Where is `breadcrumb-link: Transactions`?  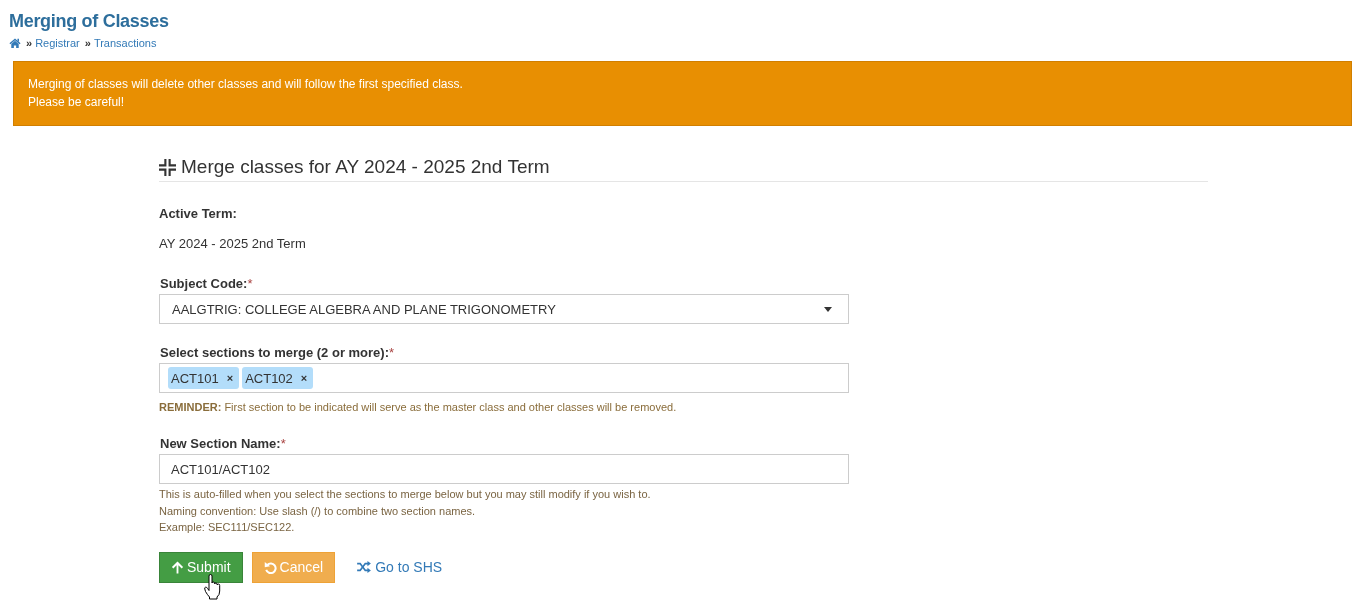 breadcrumb-link: Transactions is located at coordinates (125, 43).